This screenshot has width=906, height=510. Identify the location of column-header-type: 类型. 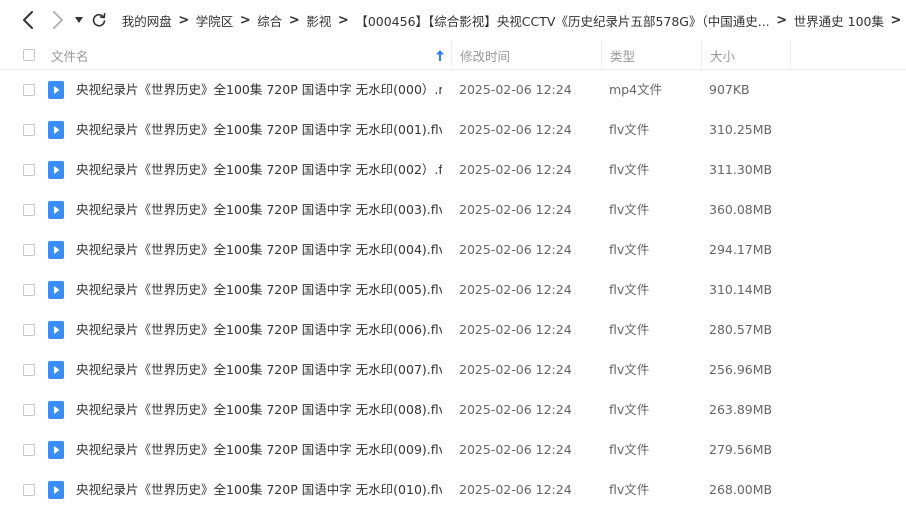
(651, 55).